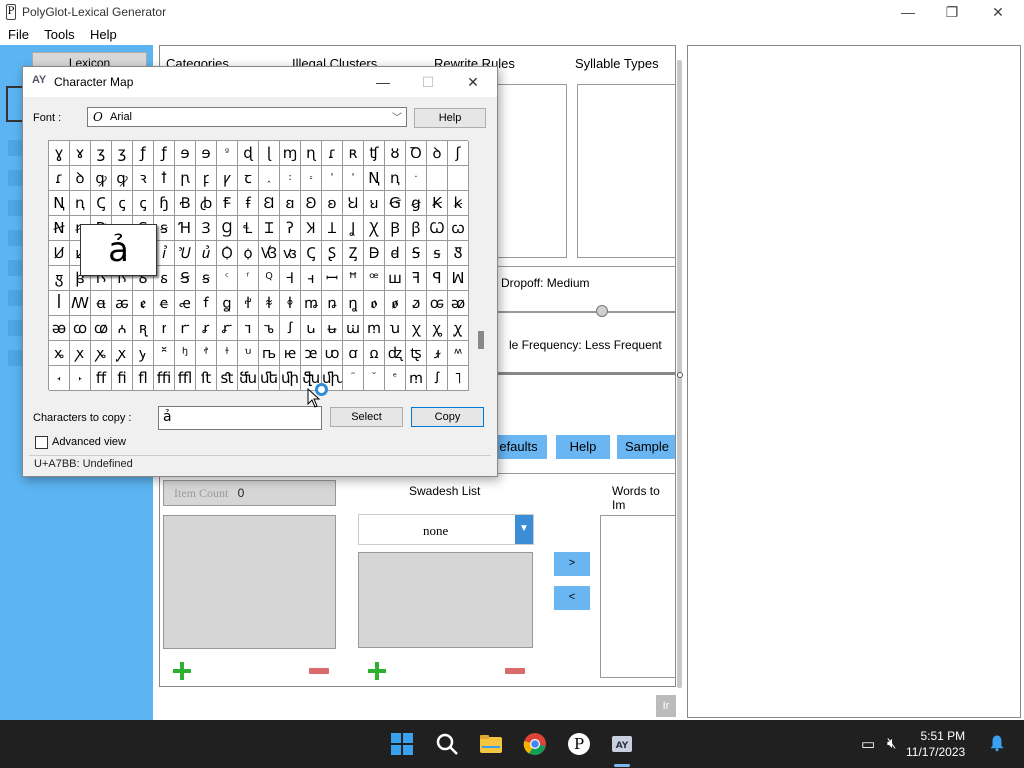 The width and height of the screenshot is (1024, 768). Describe the element at coordinates (353, 253) in the screenshot. I see `glyph-cell: Ᶎ` at that location.